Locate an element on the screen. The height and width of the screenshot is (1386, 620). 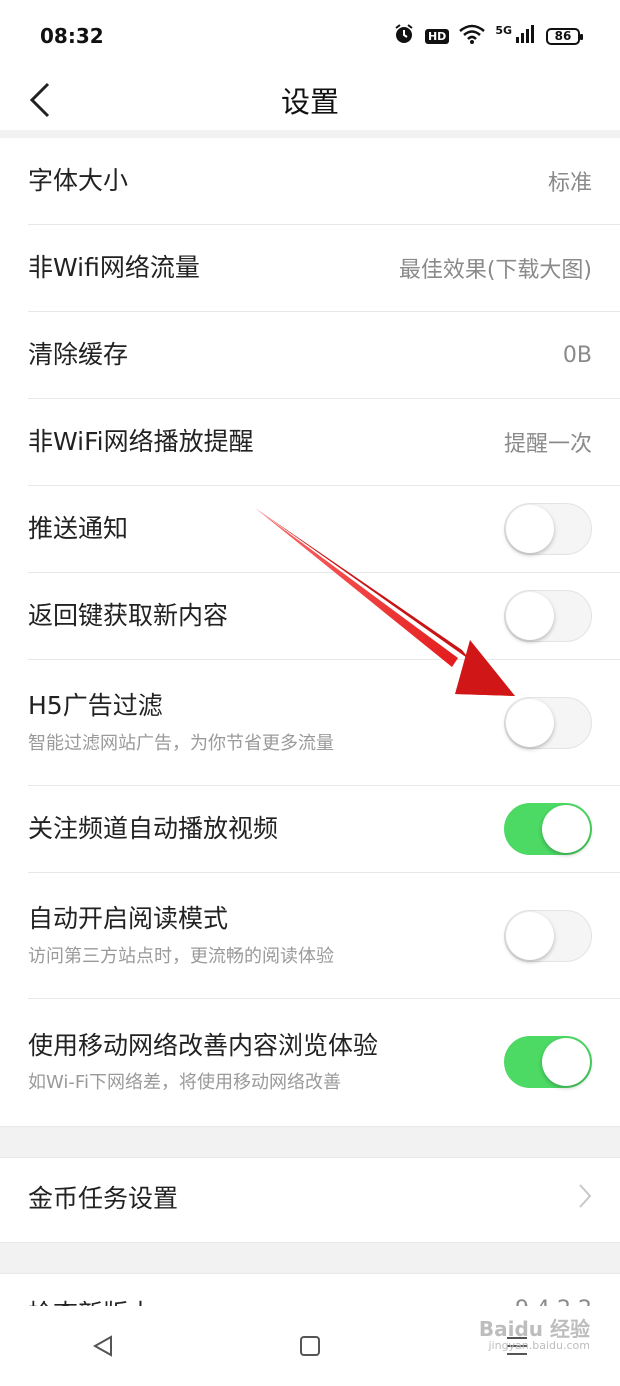
h5-ad-filter-toggle is located at coordinates (548, 722).